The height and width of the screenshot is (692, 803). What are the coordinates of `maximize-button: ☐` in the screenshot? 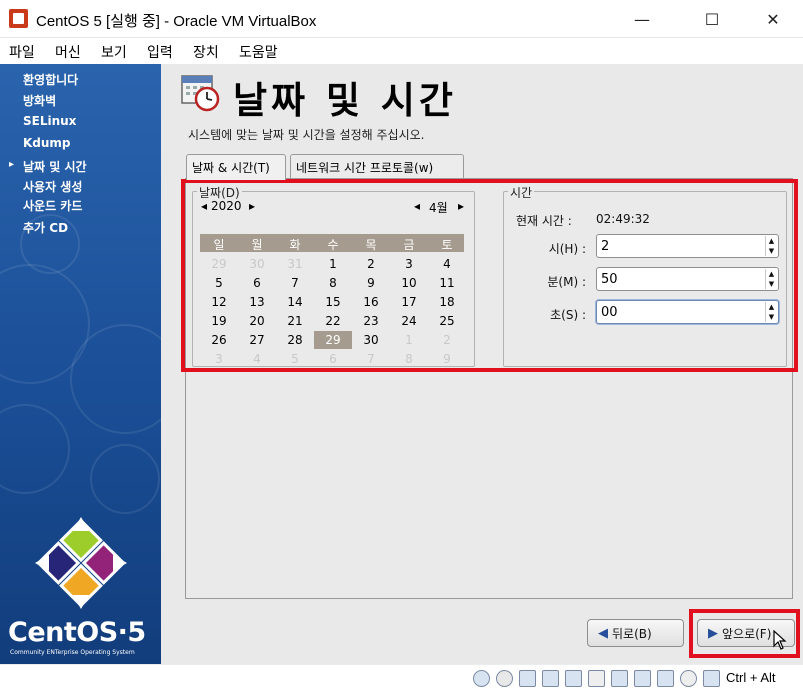 It's located at (712, 19).